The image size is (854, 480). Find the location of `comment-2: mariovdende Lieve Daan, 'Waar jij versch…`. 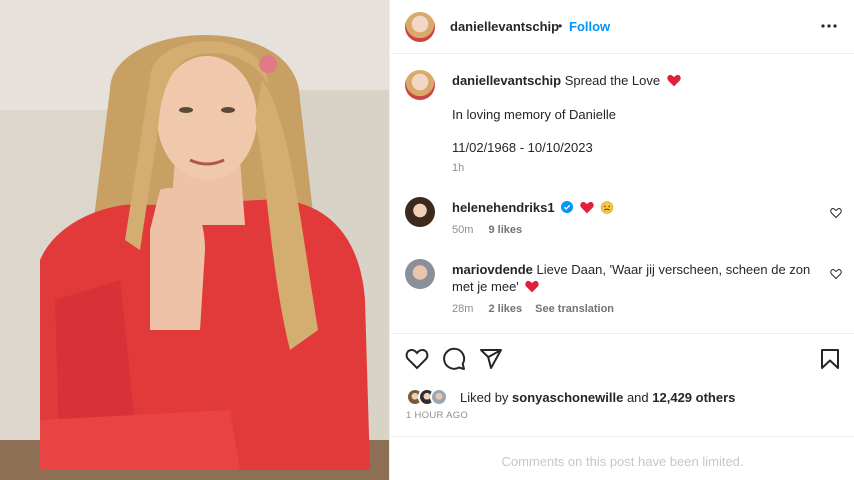

comment-2: mariovdende Lieve Daan, 'Waar jij versch… is located at coordinates (631, 269).